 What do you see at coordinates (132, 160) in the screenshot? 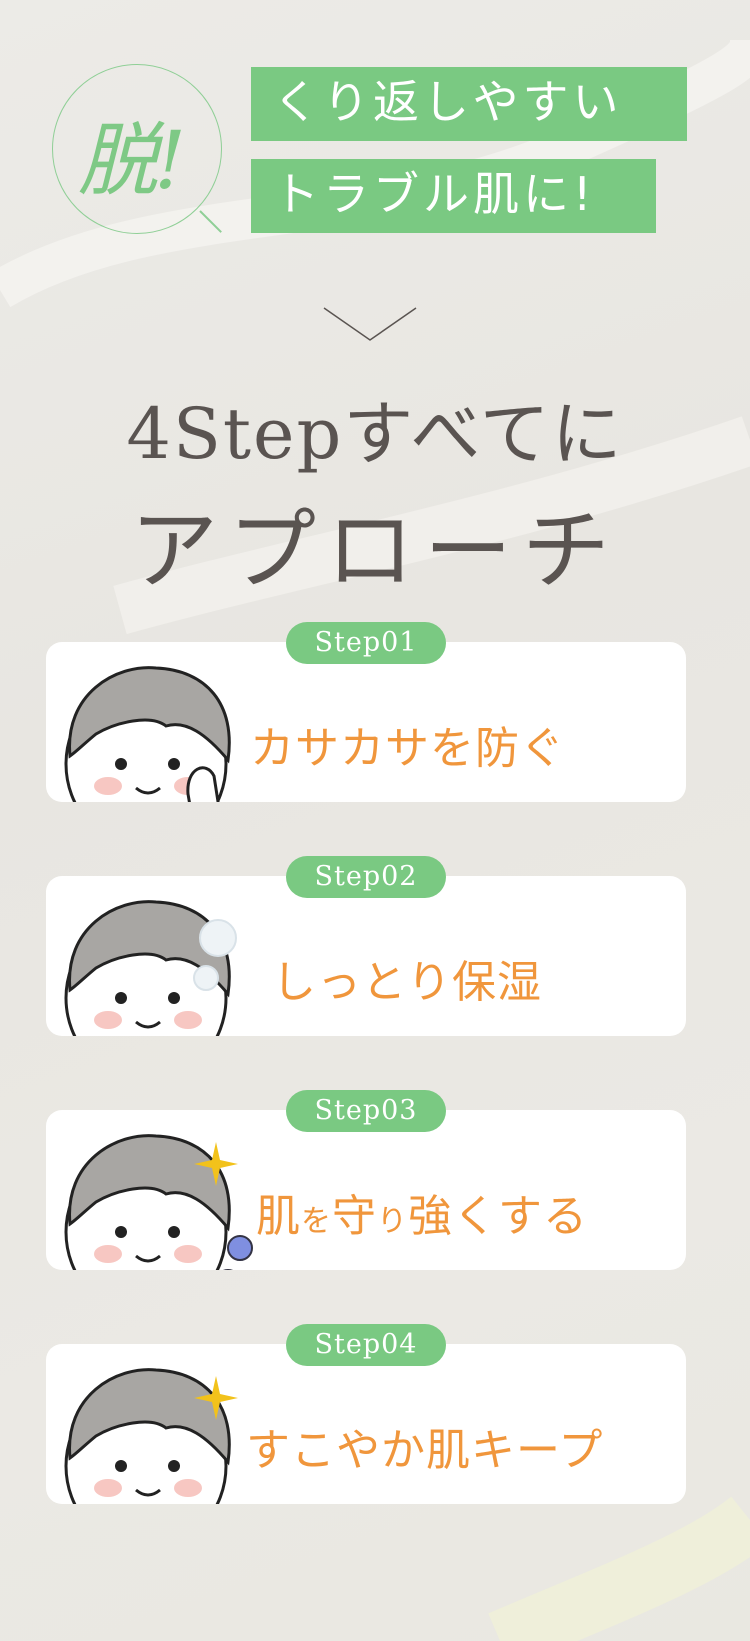
I see `badge-text: 脱!` at bounding box center [132, 160].